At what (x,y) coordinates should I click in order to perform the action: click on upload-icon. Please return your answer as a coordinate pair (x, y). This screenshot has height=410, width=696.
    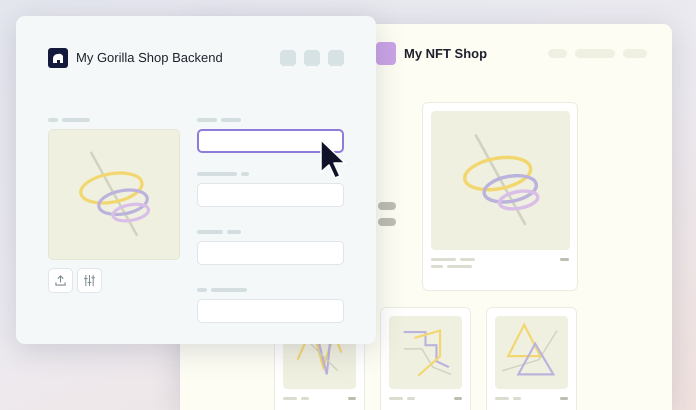
    Looking at the image, I should click on (60, 280).